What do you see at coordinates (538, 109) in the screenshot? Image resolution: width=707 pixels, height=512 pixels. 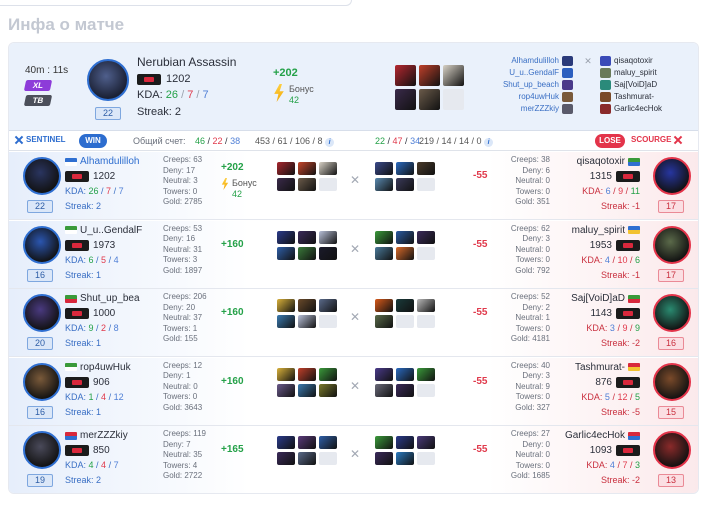 I see `radiant-roster-player: merZZZkiy` at bounding box center [538, 109].